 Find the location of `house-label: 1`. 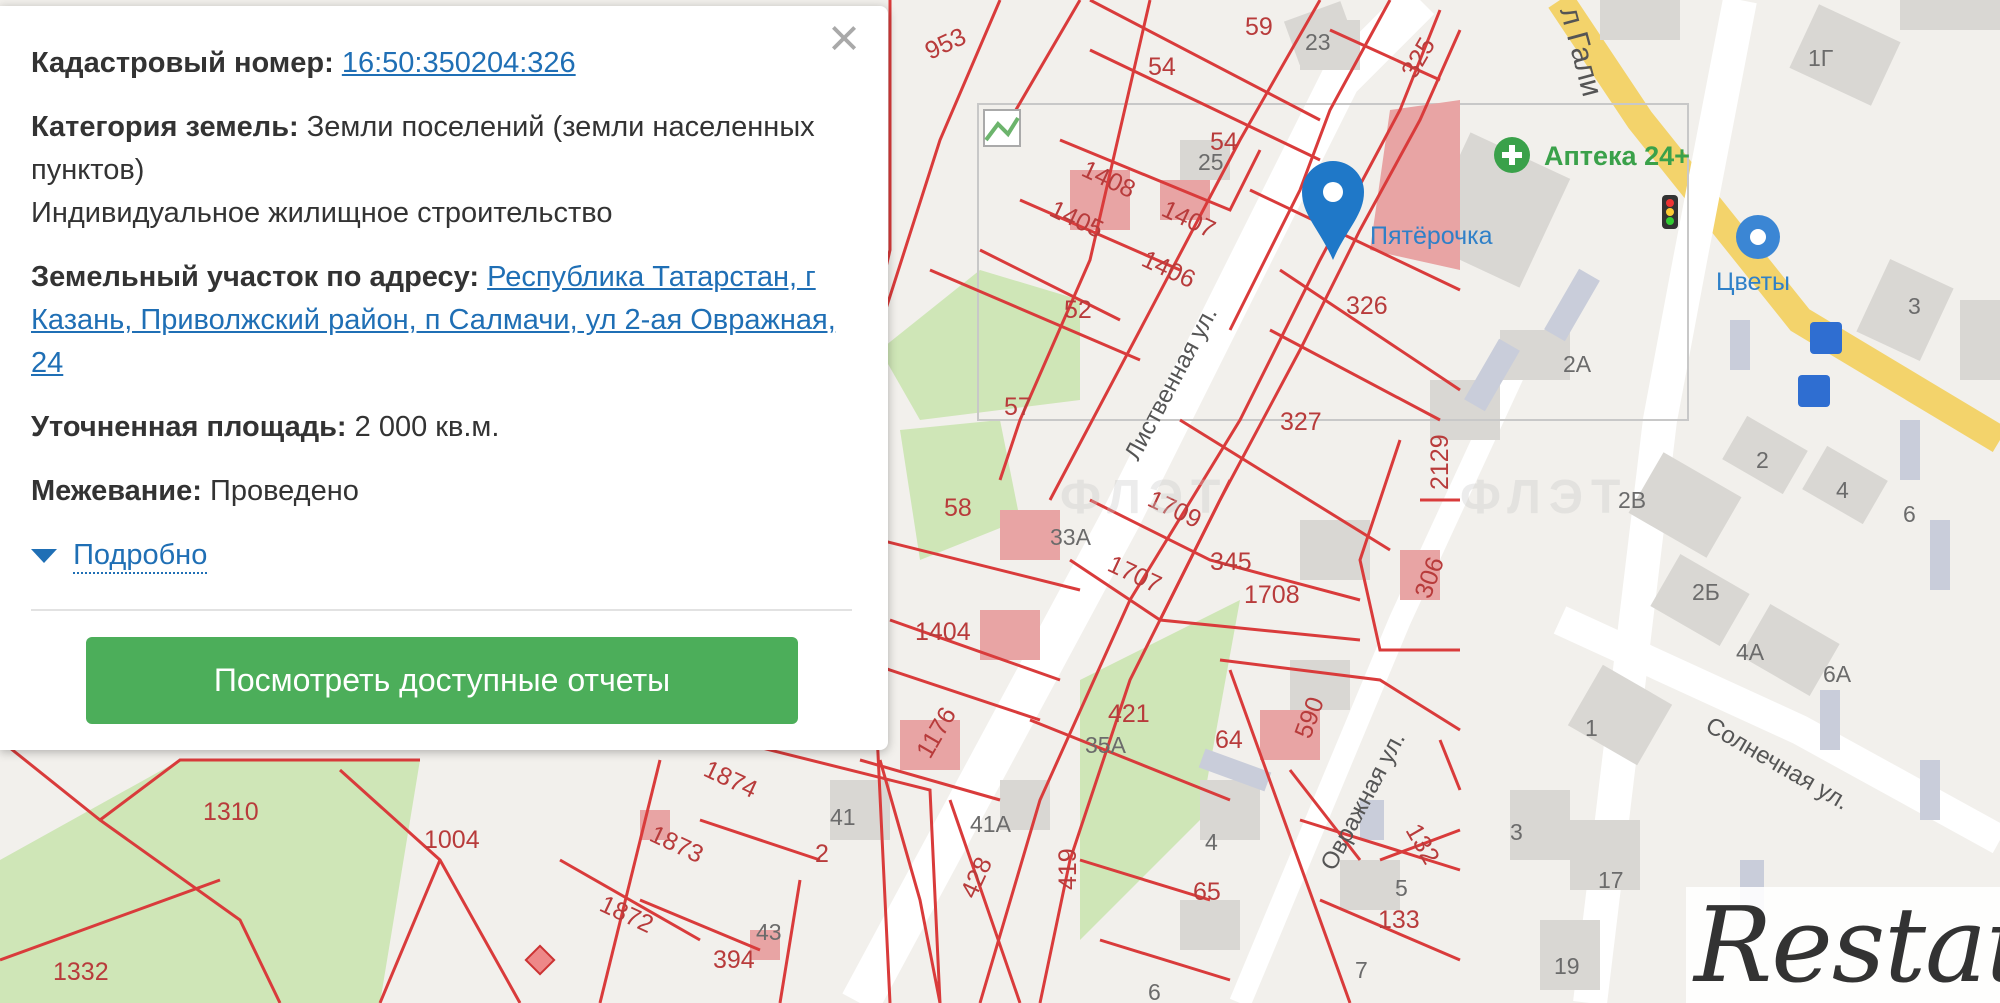

house-label: 1 is located at coordinates (1591, 728).